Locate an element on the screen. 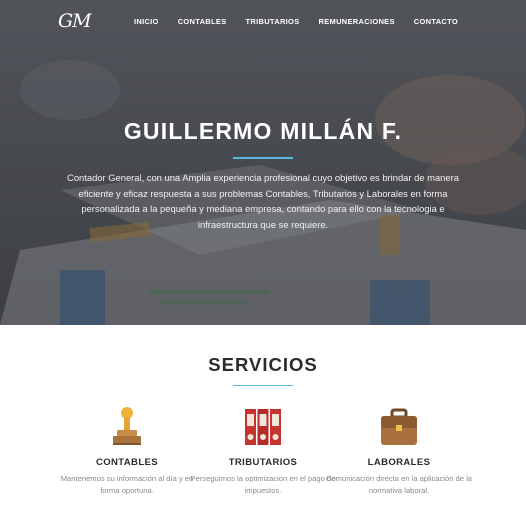 Image resolution: width=526 pixels, height=526 pixels. nav-item-remuneraciones: REMUNERACIONES is located at coordinates (357, 21).